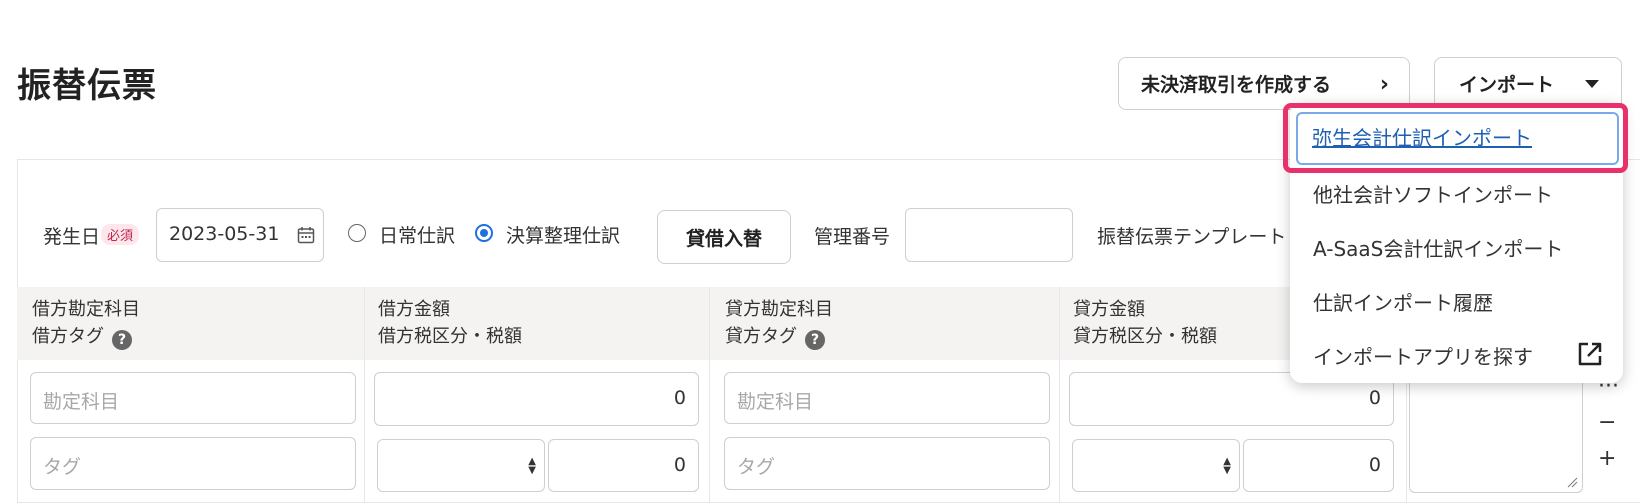 The width and height of the screenshot is (1640, 503). I want to click on menu-item-find-import-app: インポートアプリを探す, so click(1423, 355).